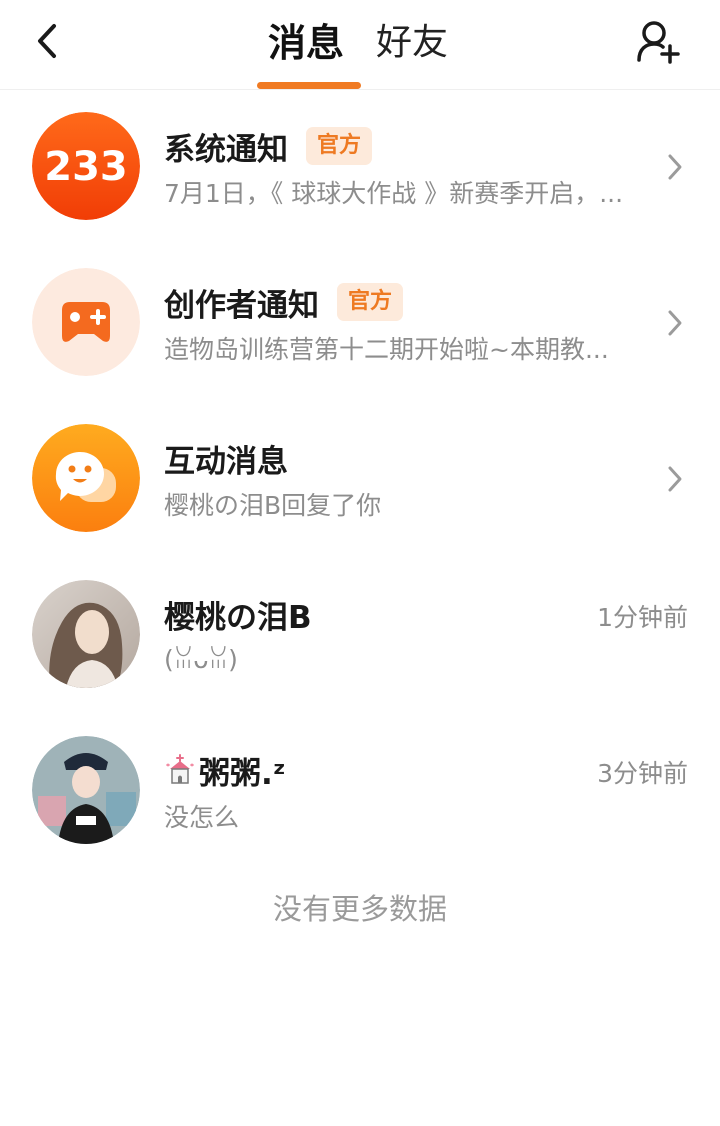 This screenshot has width=720, height=1126. Describe the element at coordinates (309, 85) in the screenshot. I see `active-tab-indicator` at that location.